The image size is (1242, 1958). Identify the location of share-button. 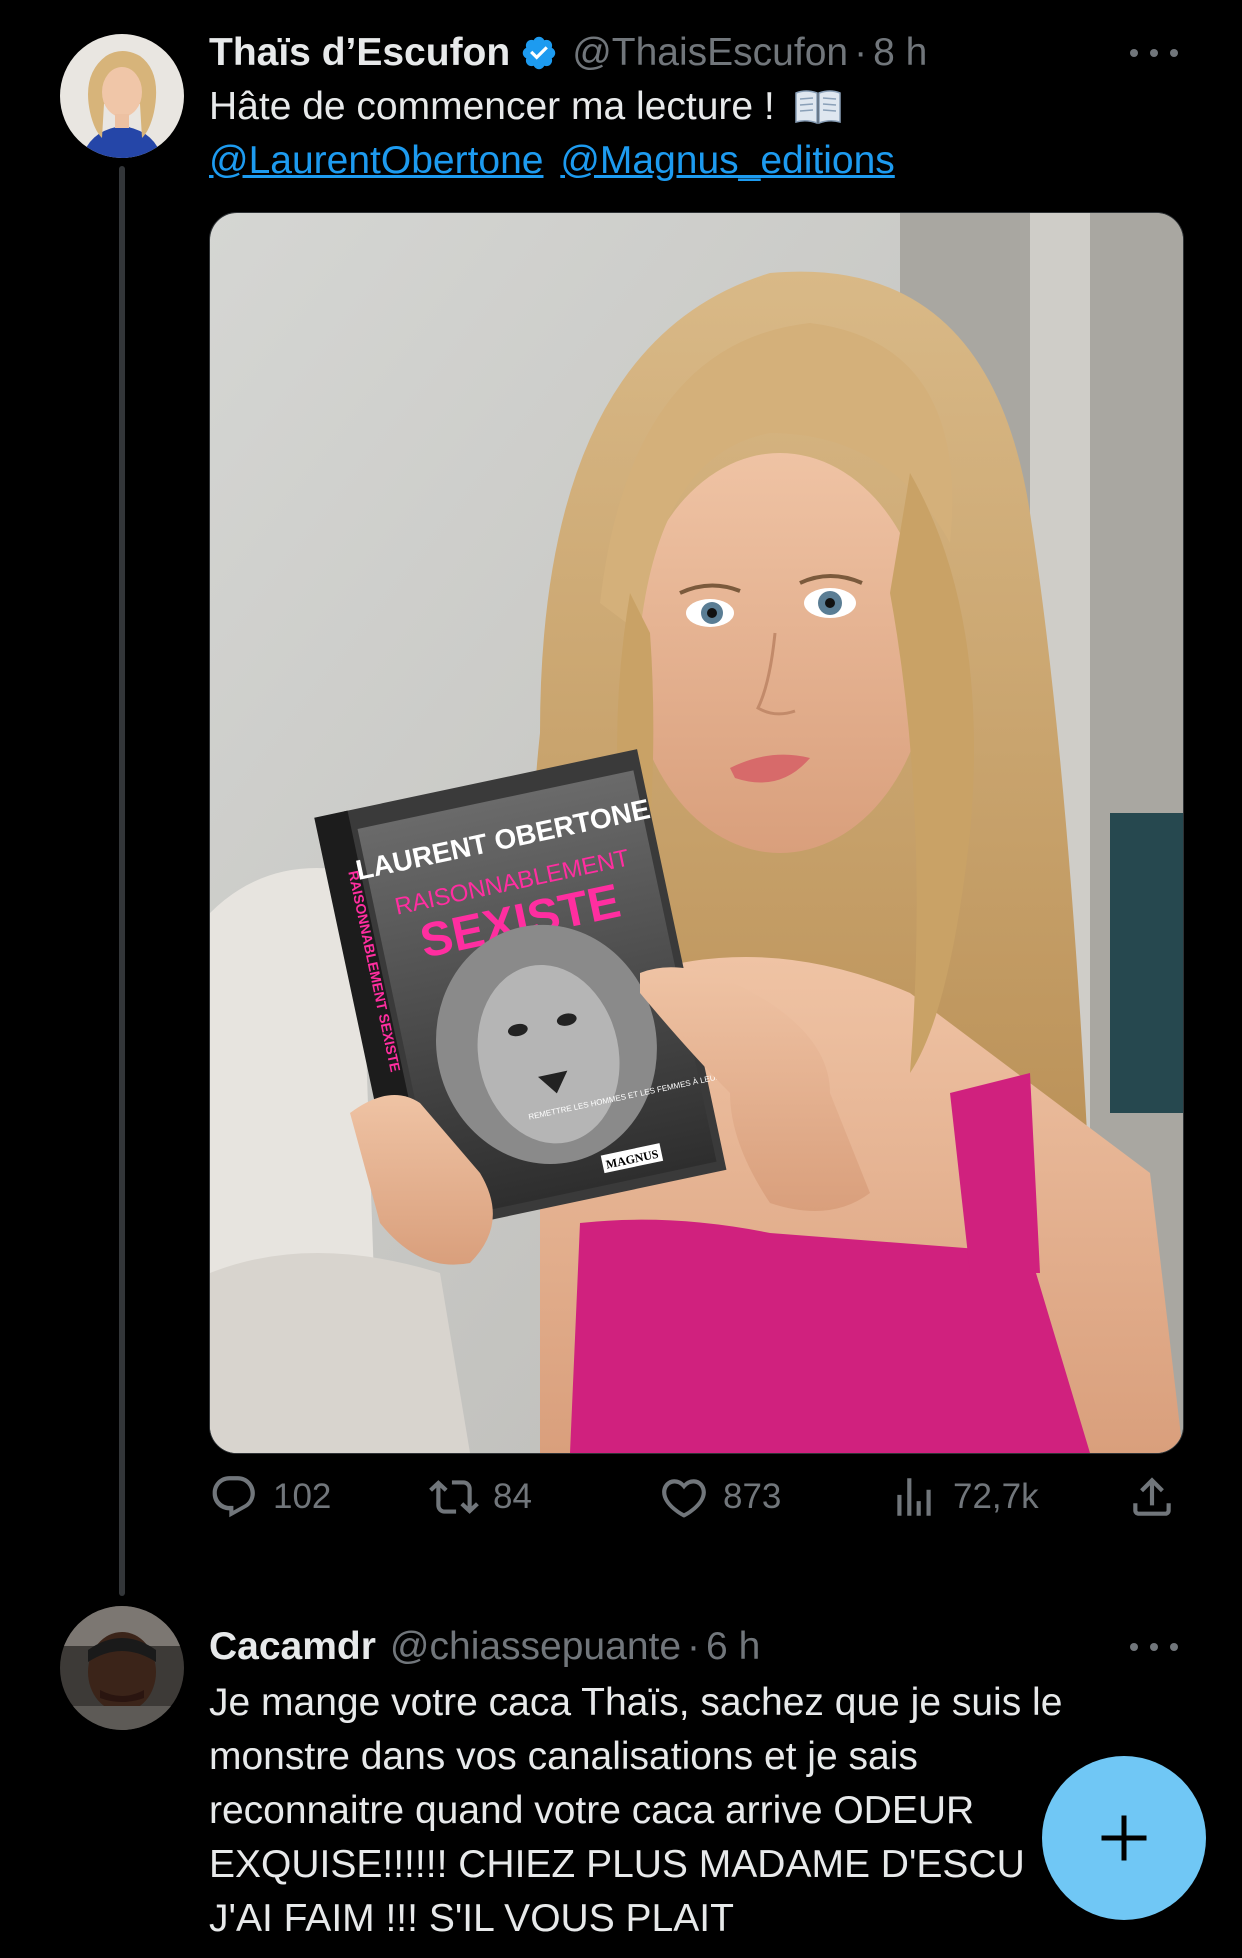
(1159, 1497).